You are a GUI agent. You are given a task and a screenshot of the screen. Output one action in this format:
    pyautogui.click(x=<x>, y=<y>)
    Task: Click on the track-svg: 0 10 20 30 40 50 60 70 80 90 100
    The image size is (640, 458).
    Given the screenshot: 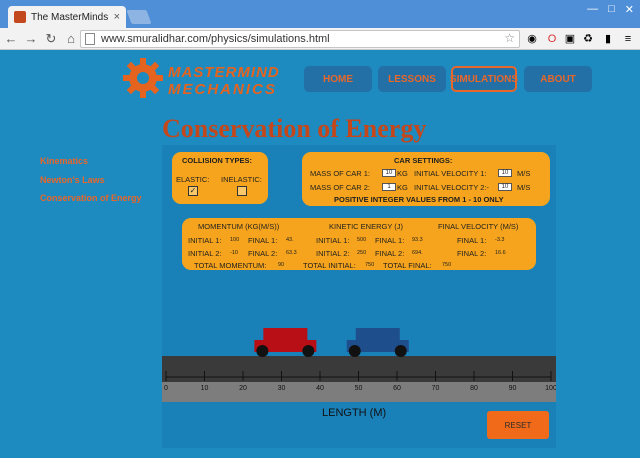 What is the action you would take?
    pyautogui.click(x=359, y=365)
    